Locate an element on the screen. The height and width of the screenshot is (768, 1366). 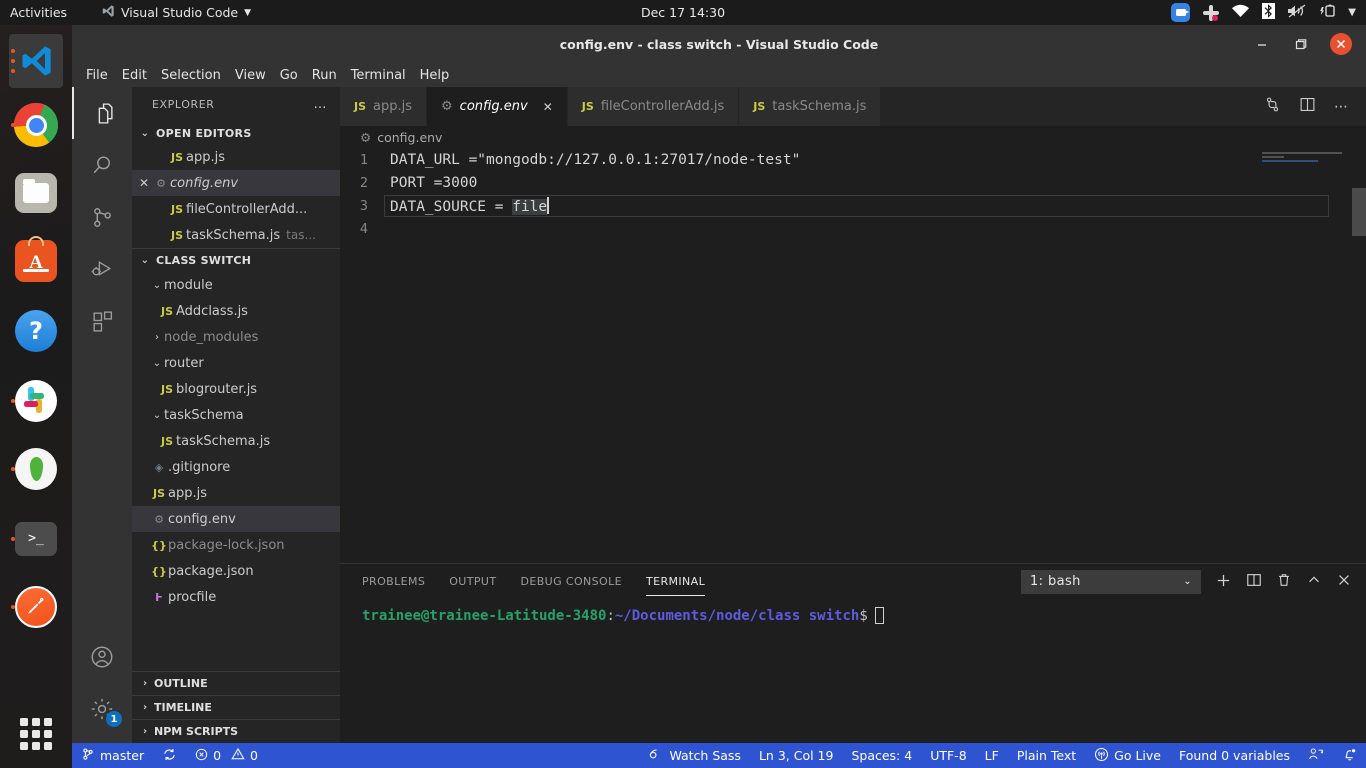
dock-item-terminal: >_ is located at coordinates (36, 539).